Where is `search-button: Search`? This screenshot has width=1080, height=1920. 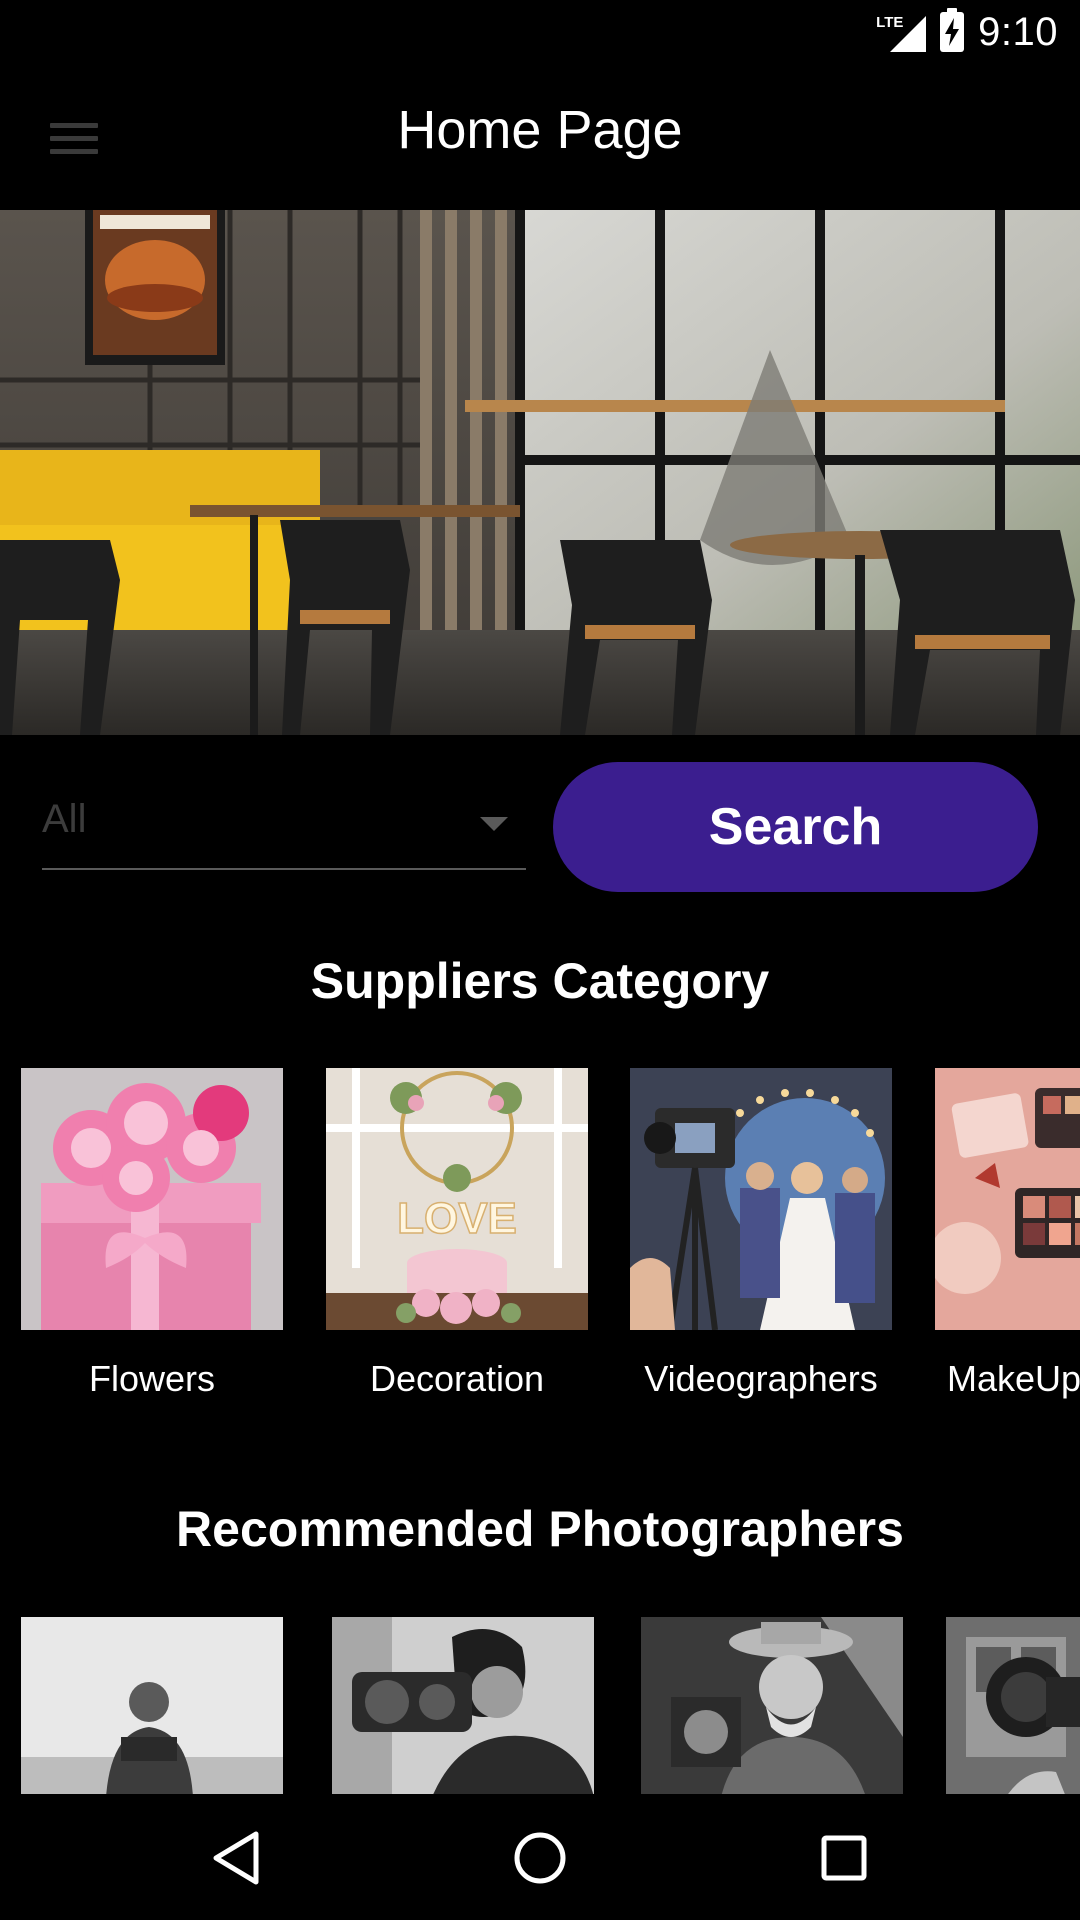
search-button: Search is located at coordinates (795, 827).